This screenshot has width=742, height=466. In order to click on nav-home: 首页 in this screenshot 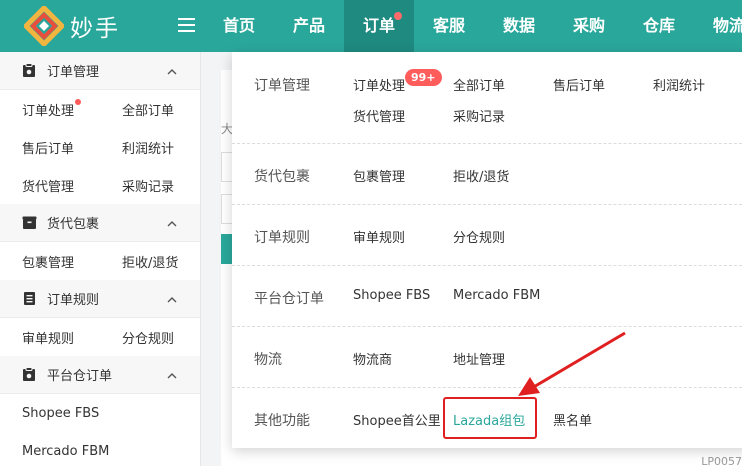, I will do `click(239, 26)`.